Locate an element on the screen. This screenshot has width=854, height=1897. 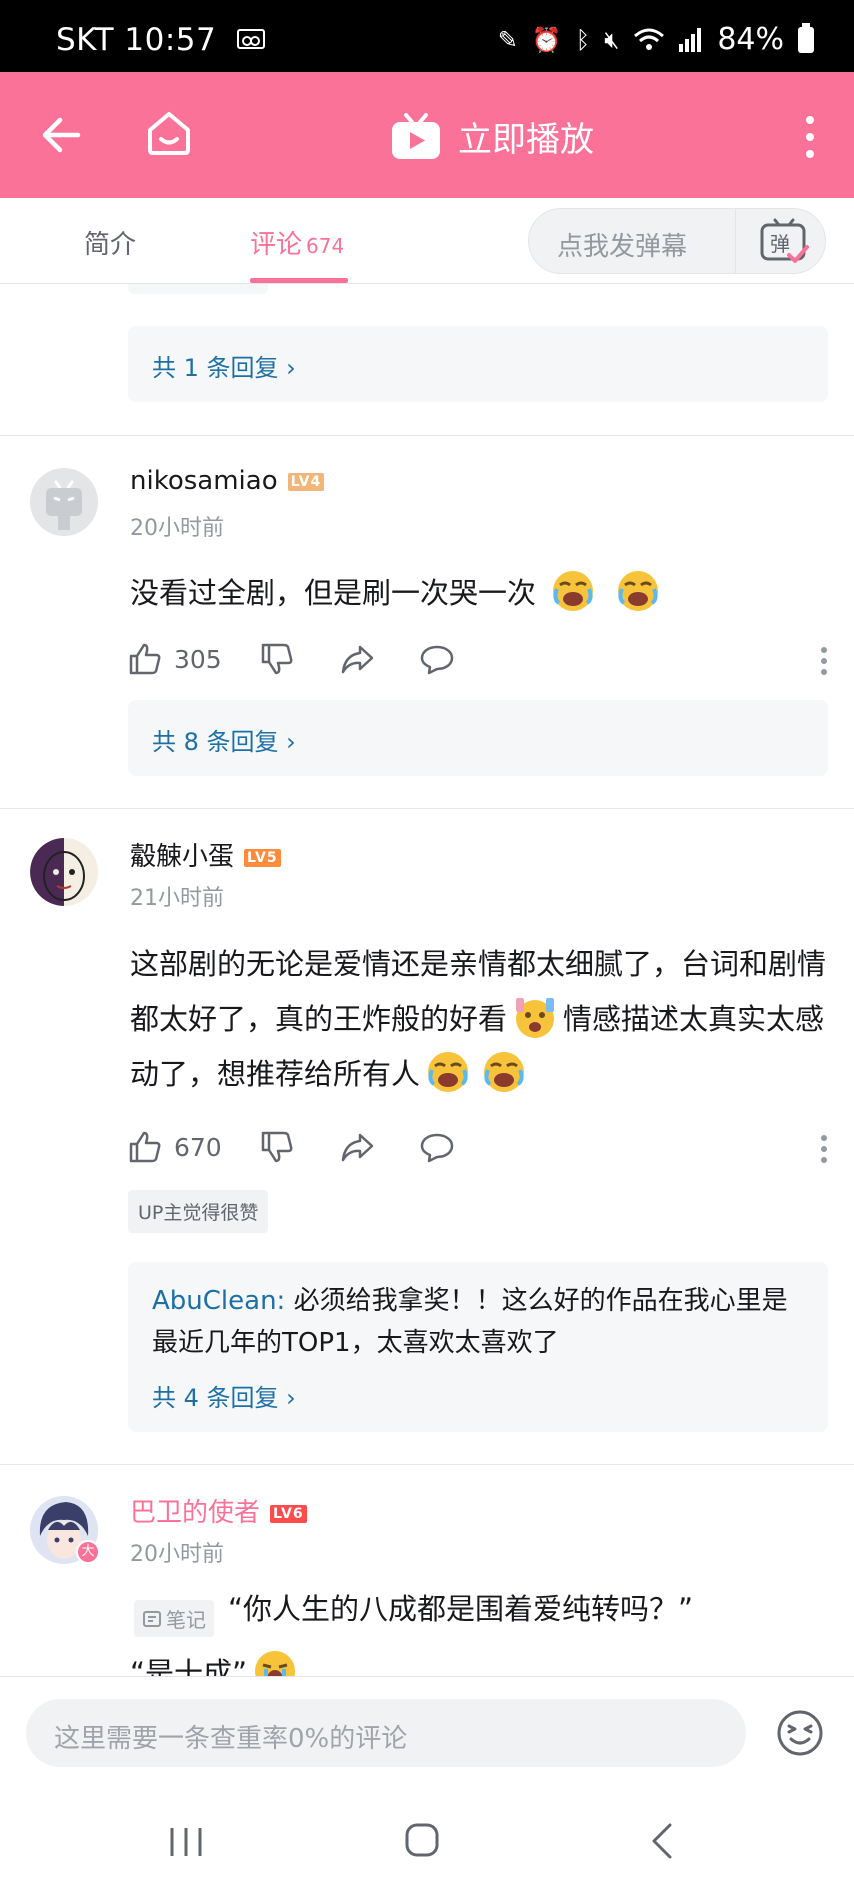
note-tag: 笔记 is located at coordinates (174, 1618).